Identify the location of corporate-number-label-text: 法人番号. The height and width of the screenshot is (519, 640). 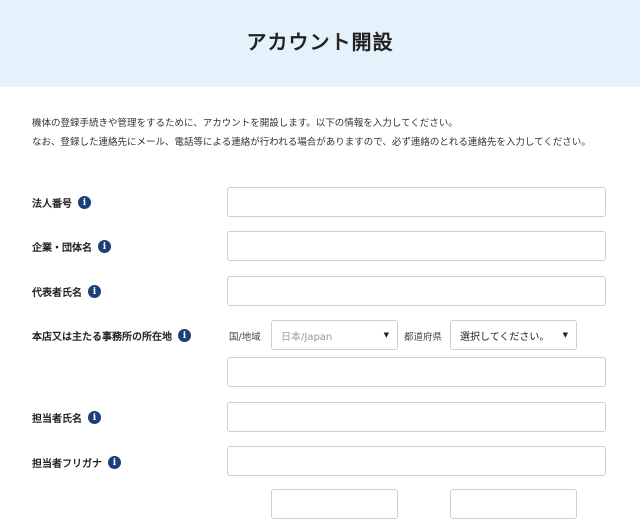
(52, 204).